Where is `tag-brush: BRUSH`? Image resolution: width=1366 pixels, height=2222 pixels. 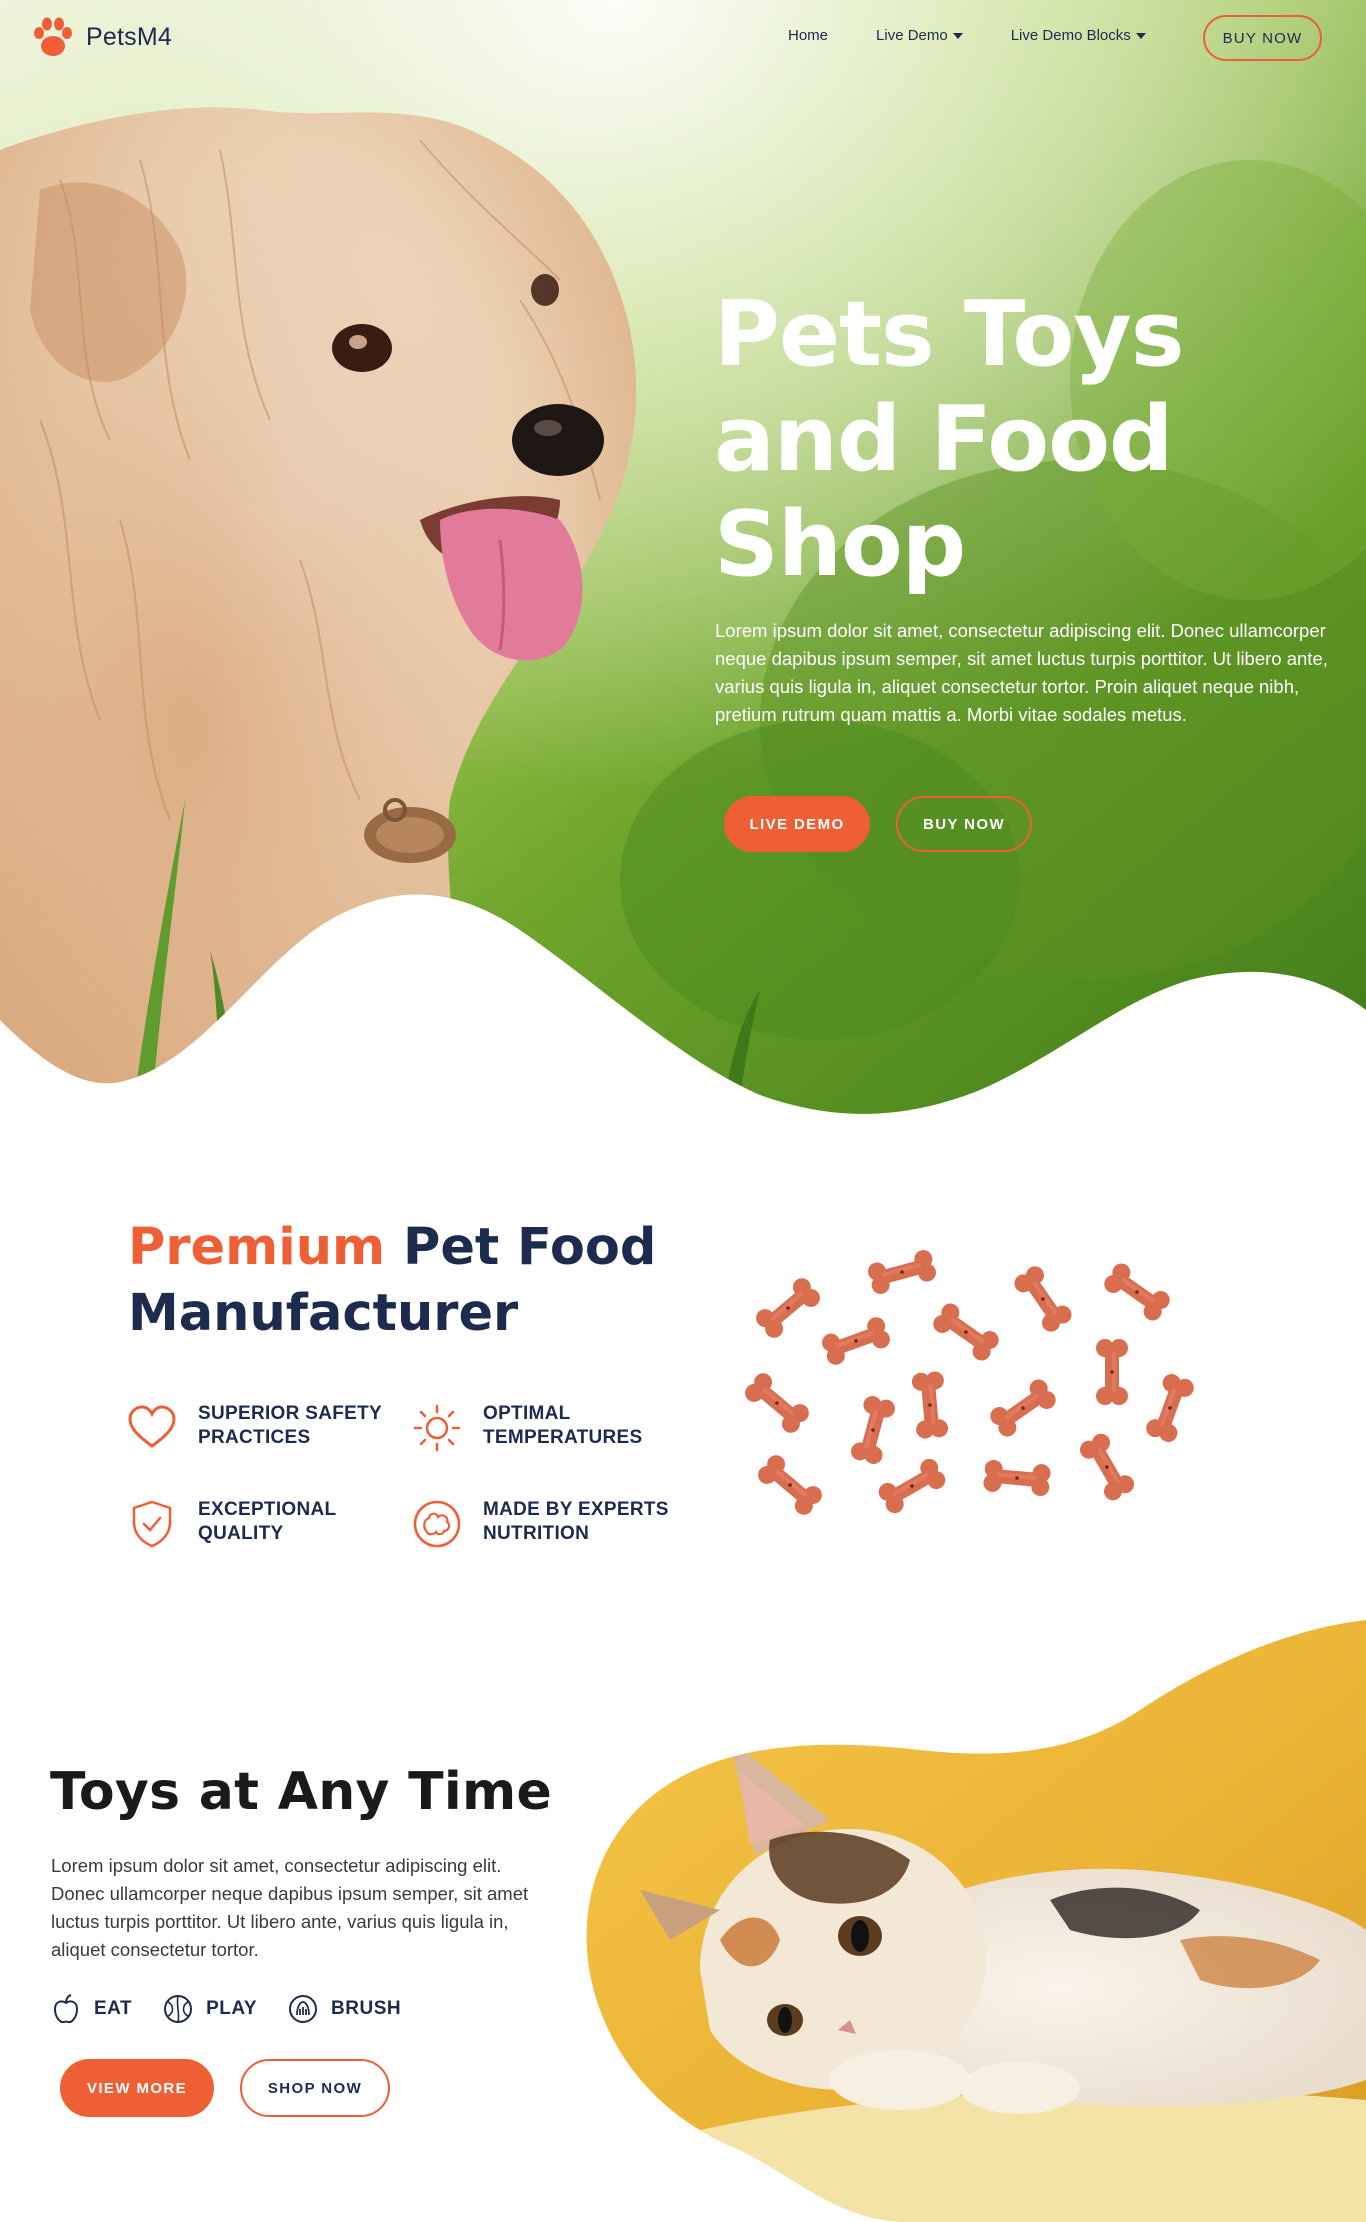
tag-brush: BRUSH is located at coordinates (344, 2009).